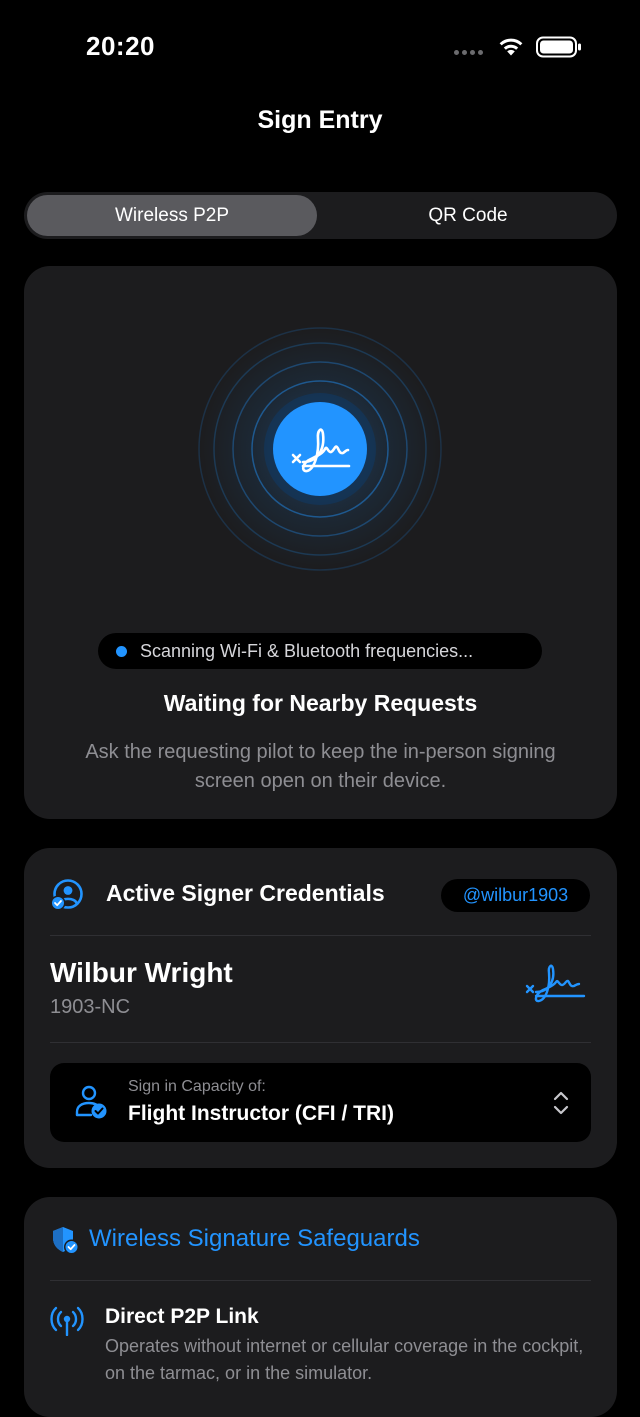  Describe the element at coordinates (471, 53) in the screenshot. I see `cellular-signal-icon` at that location.